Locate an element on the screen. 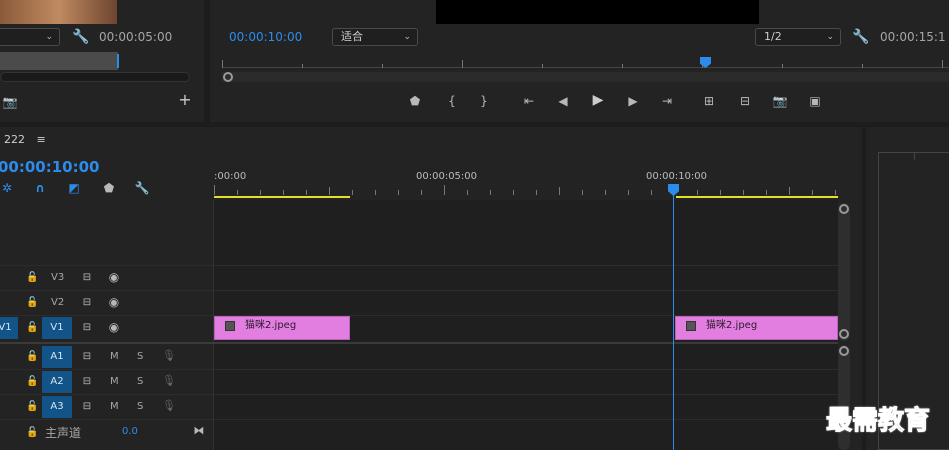 The image size is (949, 450). track-row-v3: 🔓 V3 ⊟ ◉ is located at coordinates (107, 278).